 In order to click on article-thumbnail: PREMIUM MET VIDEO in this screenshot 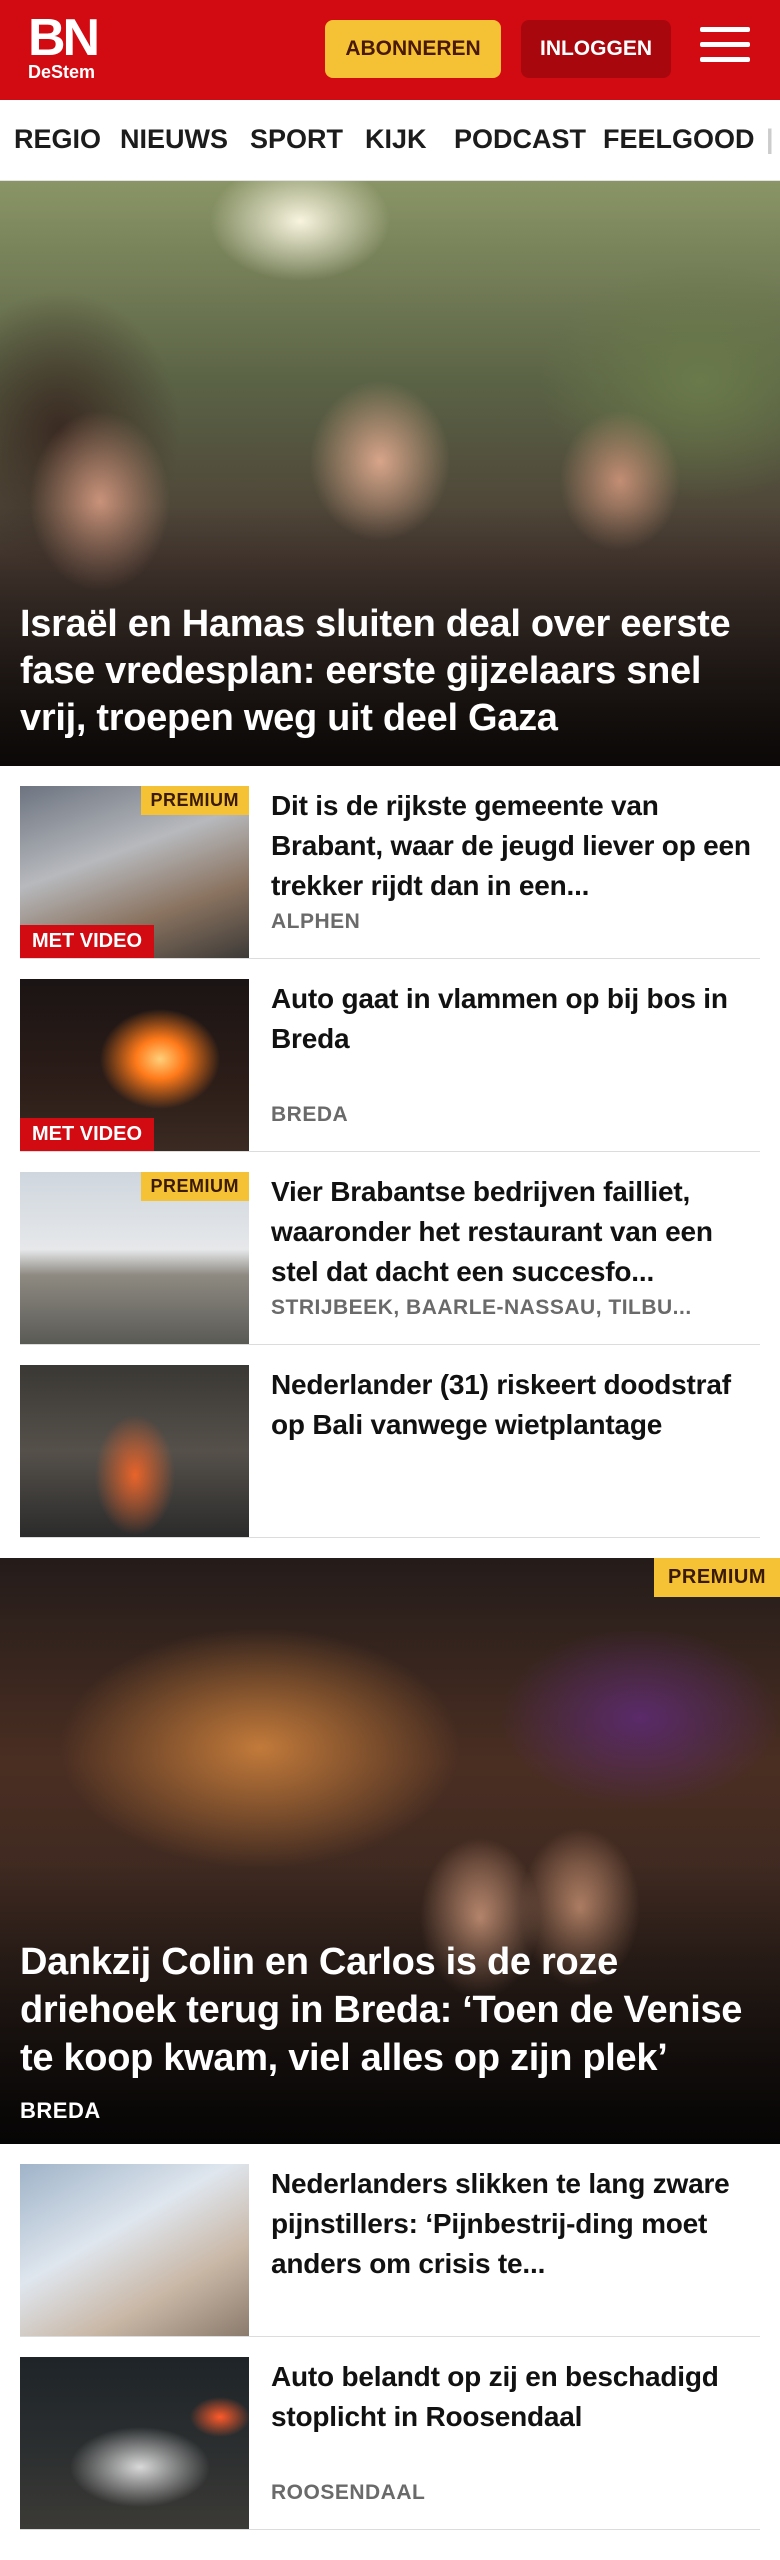, I will do `click(134, 872)`.